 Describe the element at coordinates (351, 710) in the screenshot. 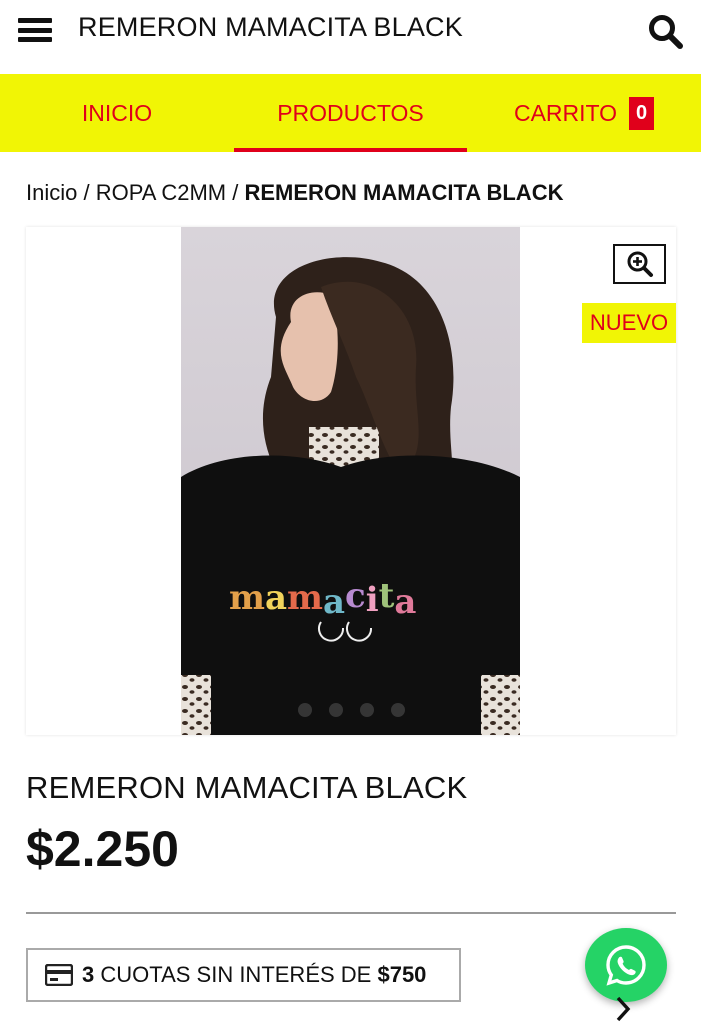

I see `slider-pagination` at that location.